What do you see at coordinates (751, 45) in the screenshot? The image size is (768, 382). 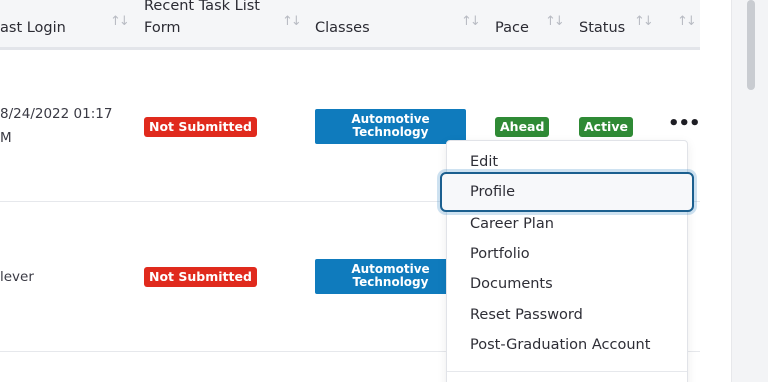 I see `scrollbar-thumb` at bounding box center [751, 45].